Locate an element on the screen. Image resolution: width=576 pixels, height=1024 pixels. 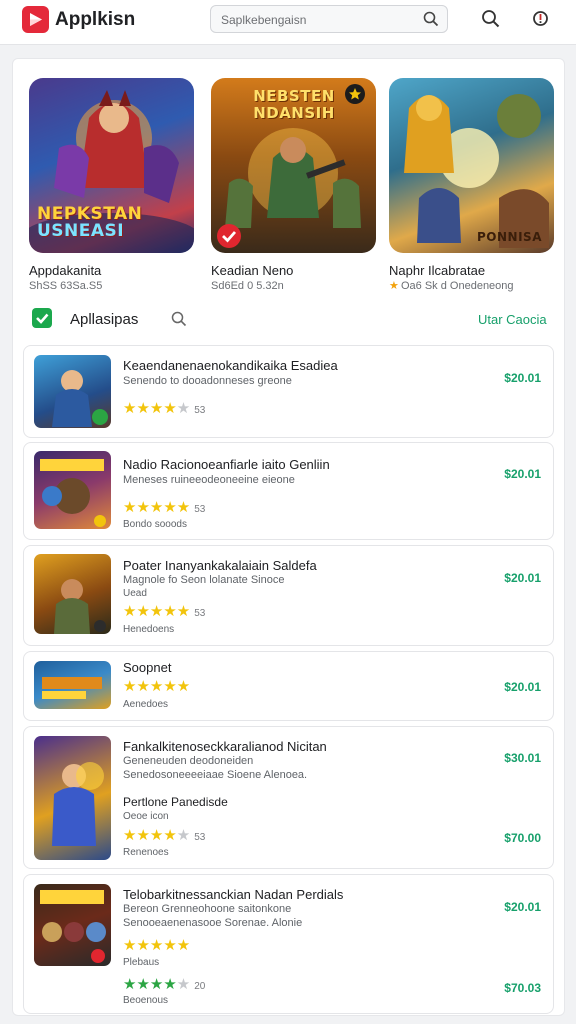
app-title: Telobarkitnessanckian Nadan Perdials is located at coordinates (233, 894).